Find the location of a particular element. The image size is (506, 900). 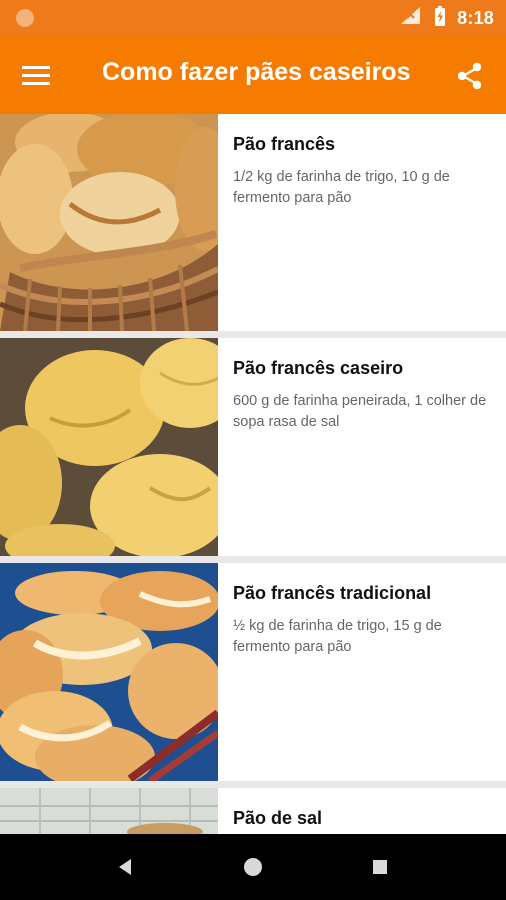

home-circle-icon is located at coordinates (253, 867).